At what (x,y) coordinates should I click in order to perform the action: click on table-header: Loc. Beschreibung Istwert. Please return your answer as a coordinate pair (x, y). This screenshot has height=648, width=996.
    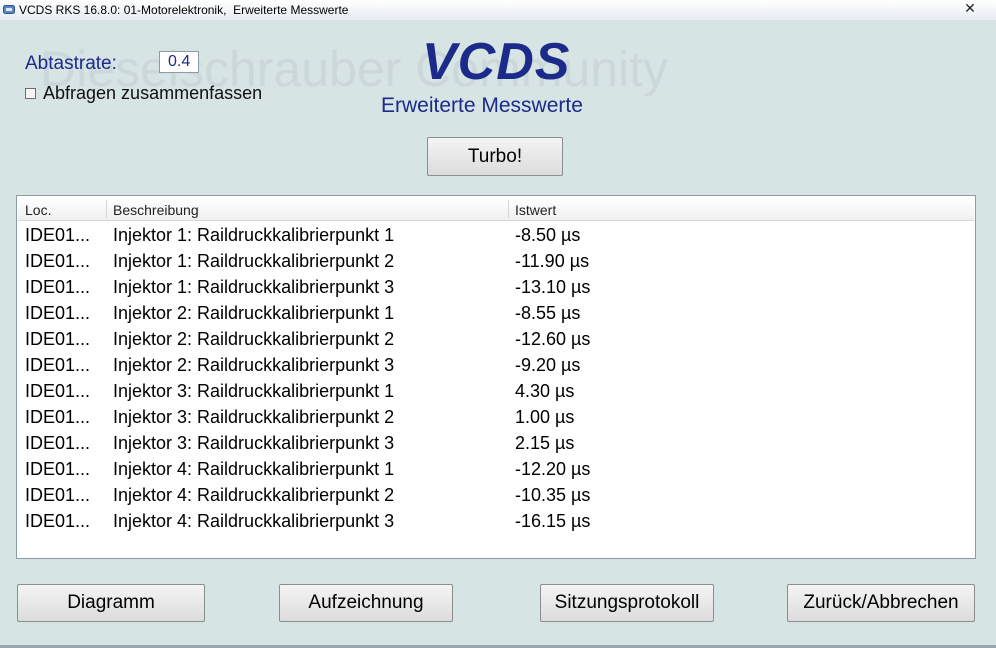
    Looking at the image, I should click on (496, 209).